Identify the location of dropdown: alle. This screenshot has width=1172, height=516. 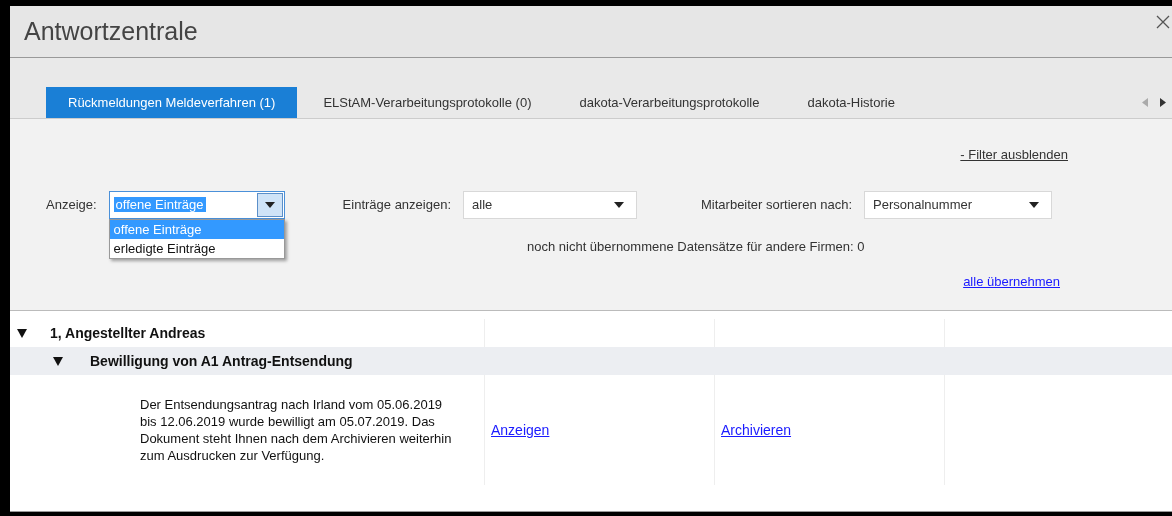
(550, 204).